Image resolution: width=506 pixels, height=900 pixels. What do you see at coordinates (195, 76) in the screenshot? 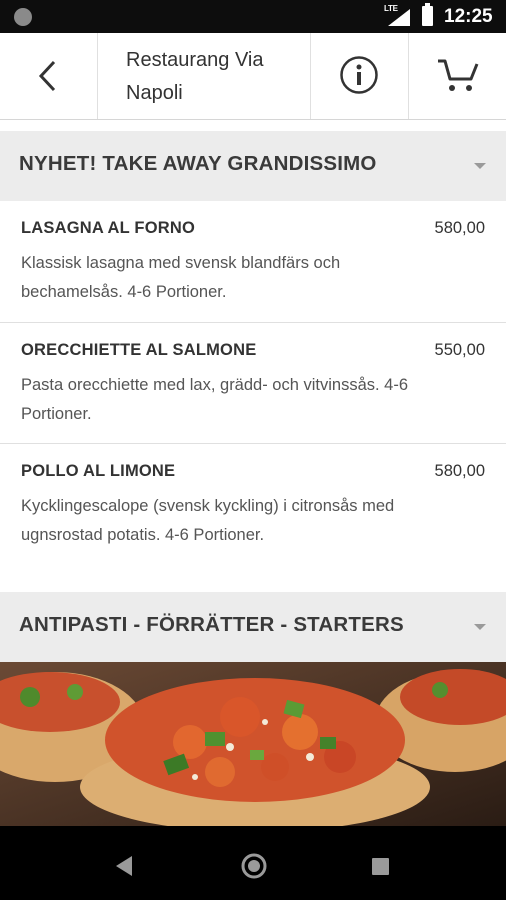
I see `page-title: Restaurang Via Napoli` at bounding box center [195, 76].